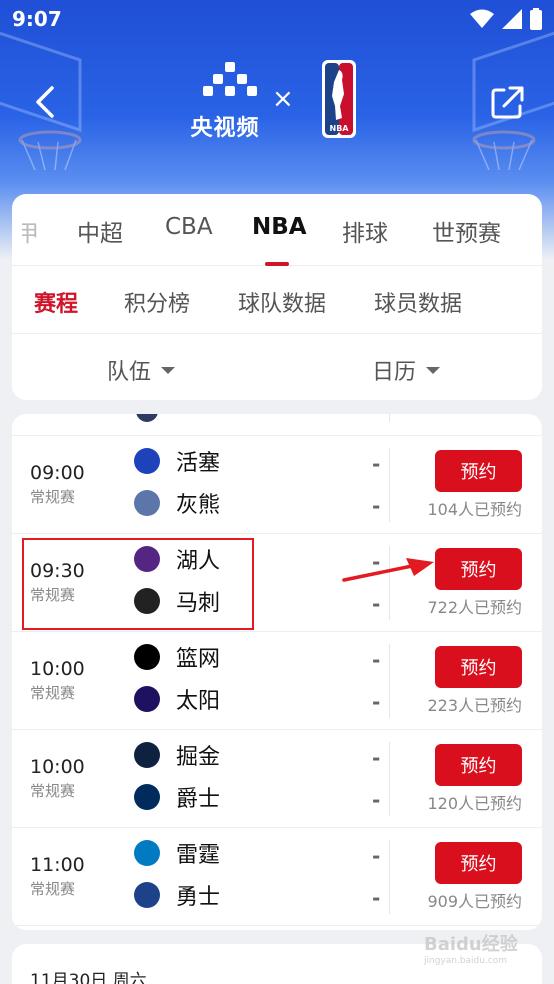 The image size is (554, 984). Describe the element at coordinates (198, 757) in the screenshot. I see `home-team-name: 掘金` at that location.